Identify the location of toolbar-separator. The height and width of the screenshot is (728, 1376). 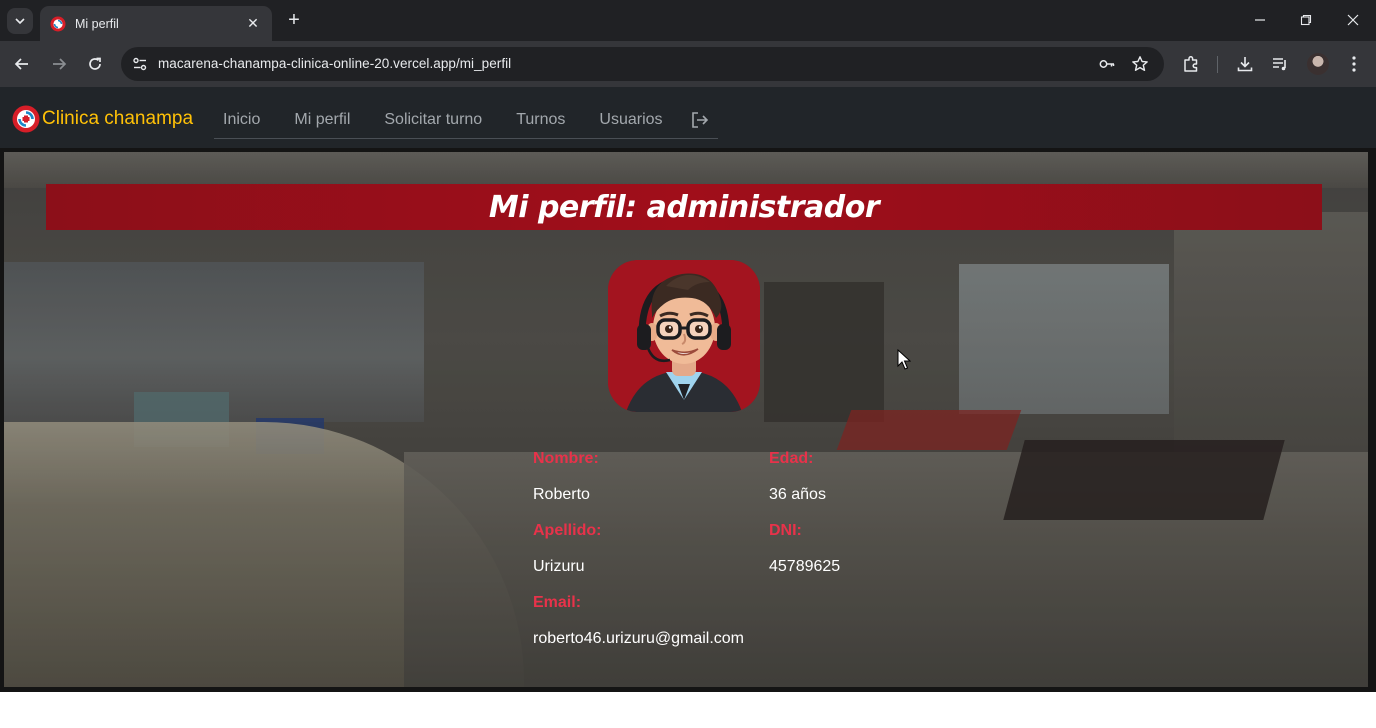
(1217, 64).